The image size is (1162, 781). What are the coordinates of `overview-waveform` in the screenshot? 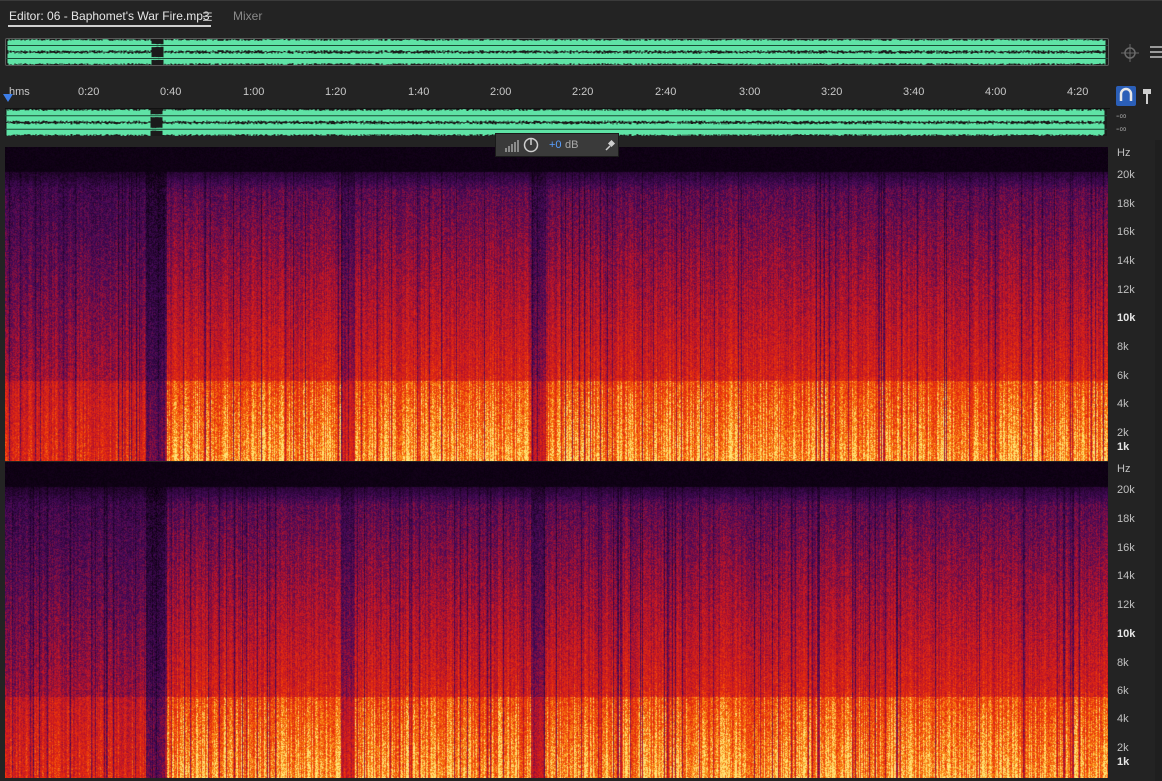 It's located at (557, 52).